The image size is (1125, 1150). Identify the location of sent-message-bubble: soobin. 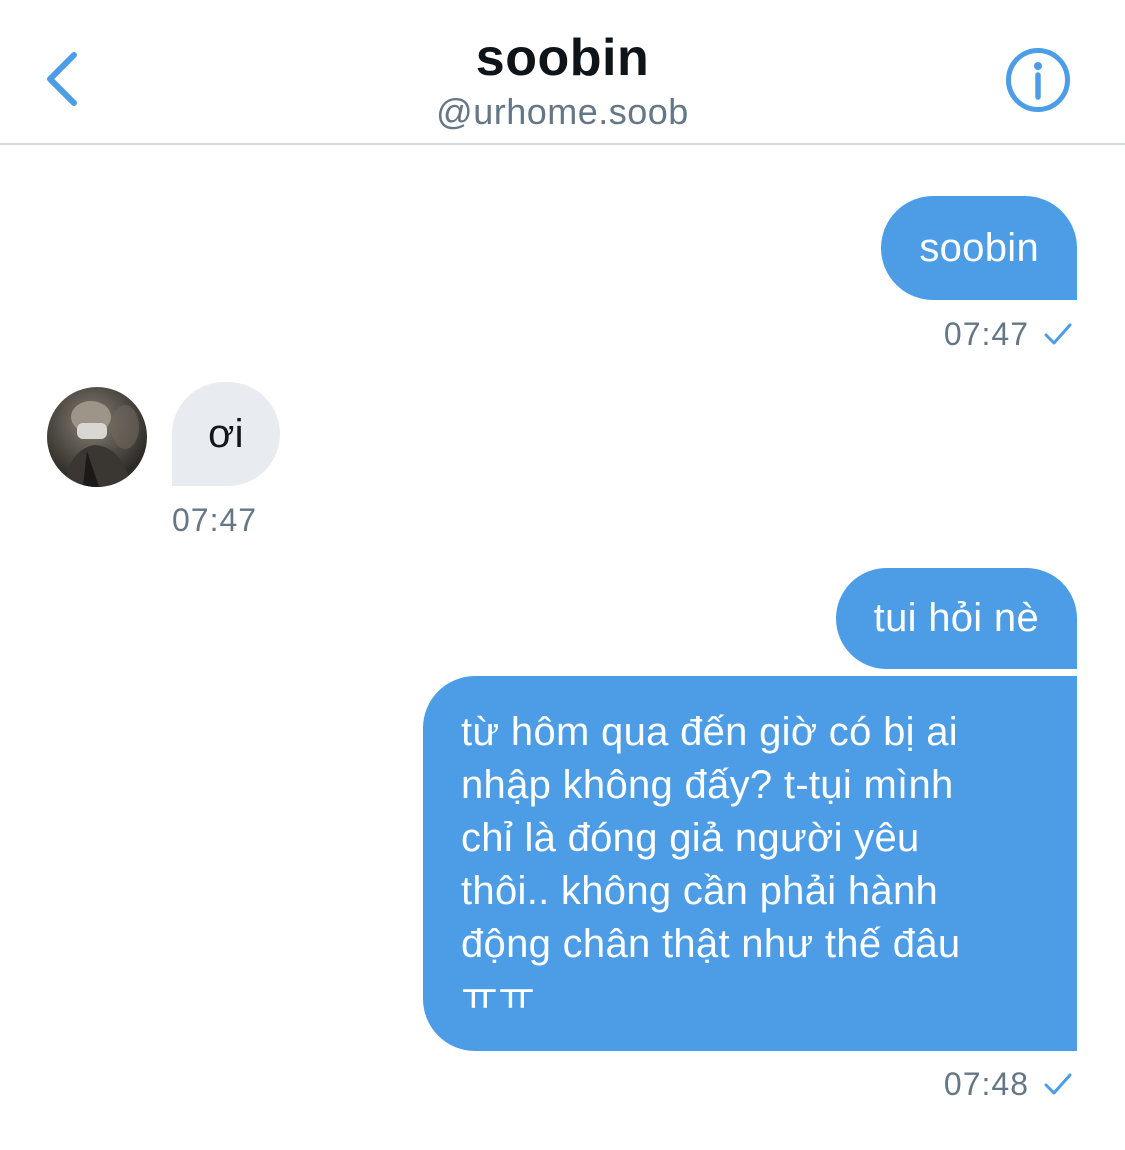
(979, 248).